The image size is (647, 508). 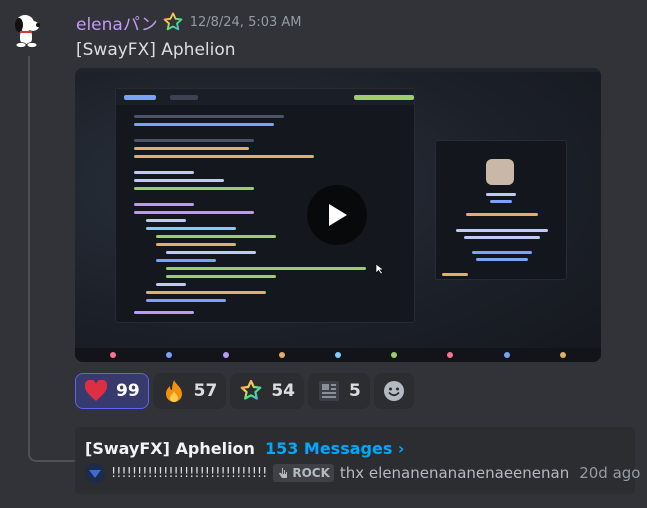 I want to click on message-content: [SwayFX] Aphelion, so click(x=156, y=50).